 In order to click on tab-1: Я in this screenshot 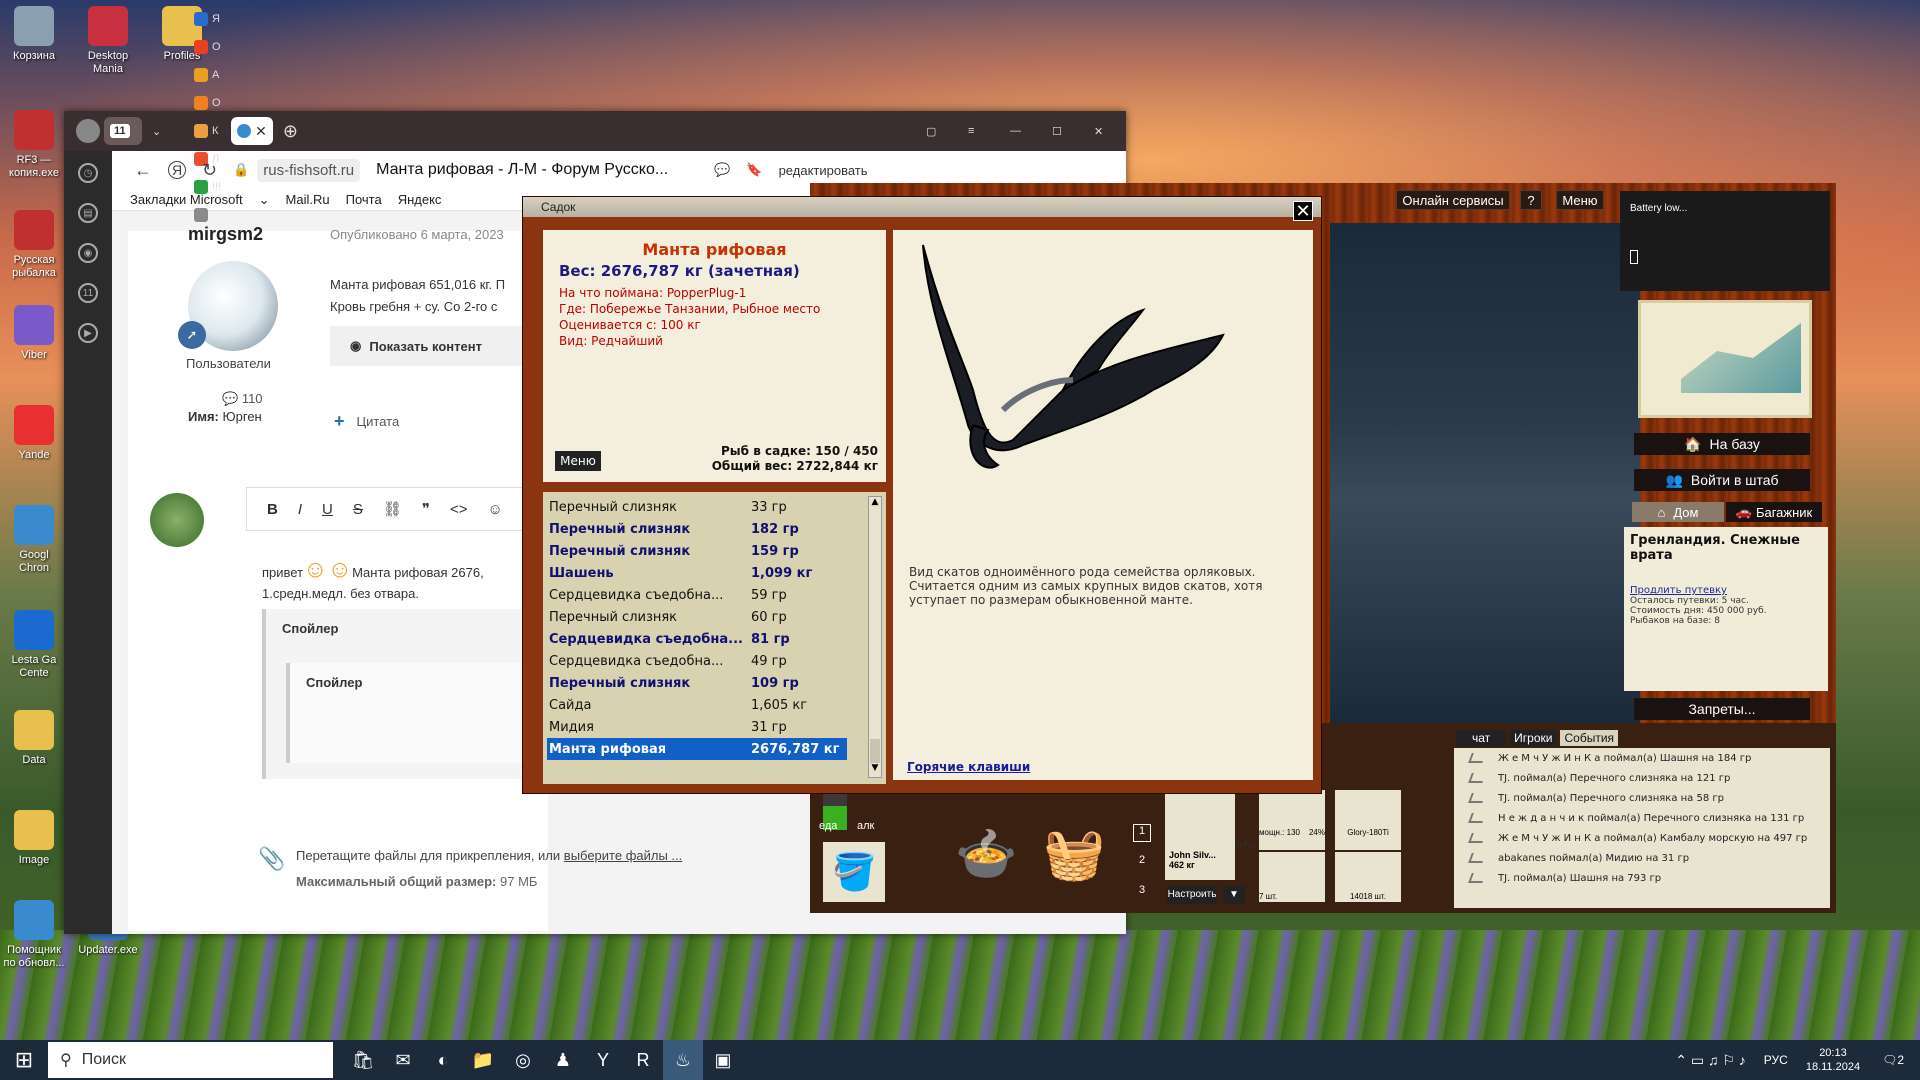, I will do `click(207, 19)`.